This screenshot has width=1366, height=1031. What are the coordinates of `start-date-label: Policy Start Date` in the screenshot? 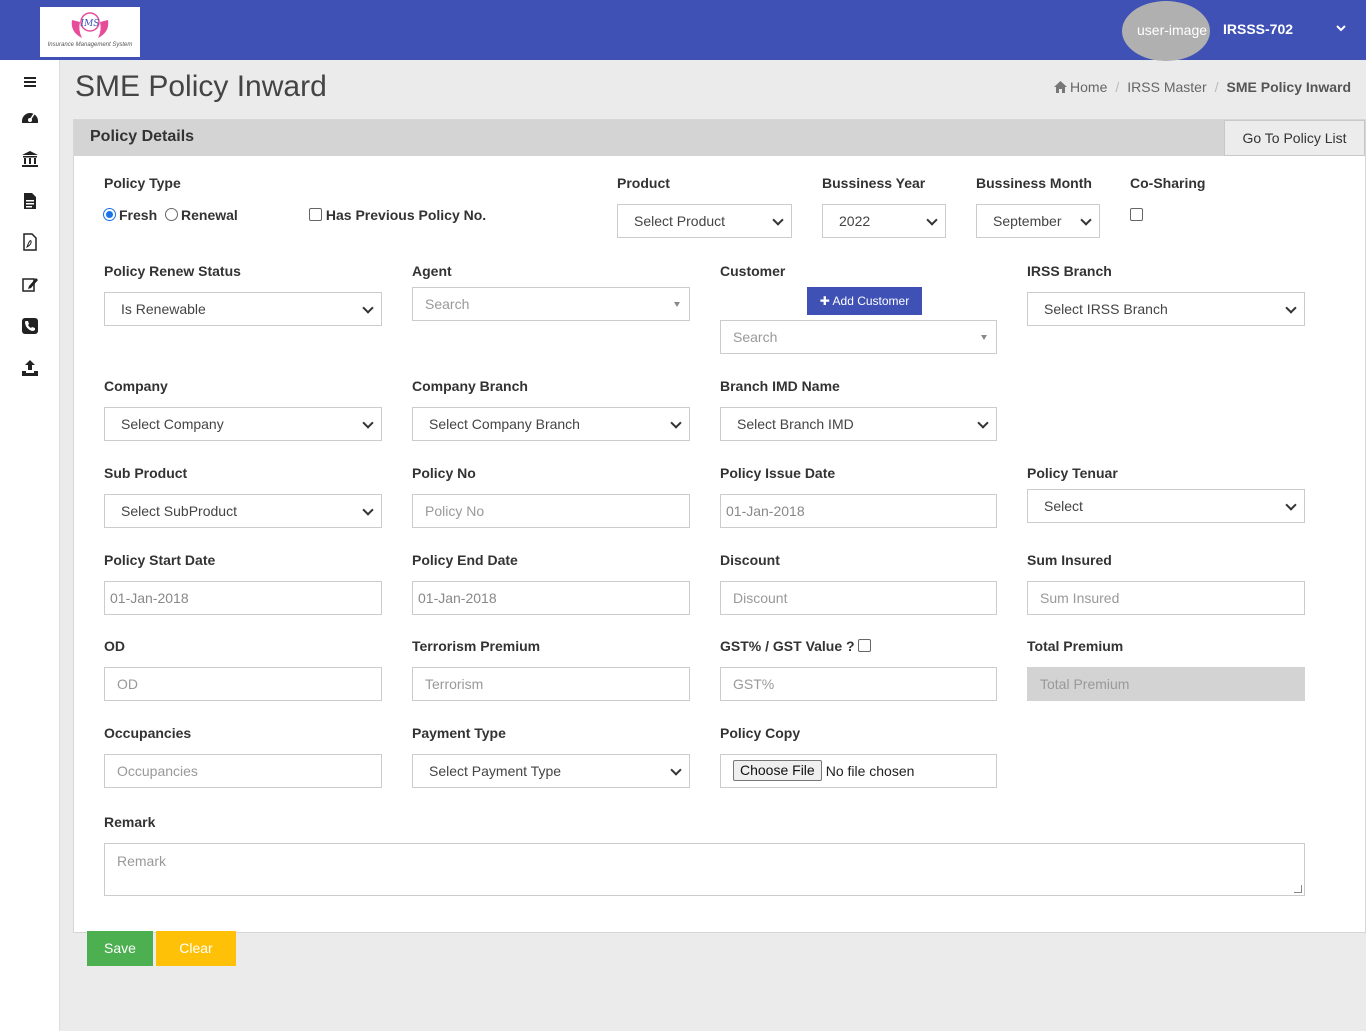 It's located at (160, 560).